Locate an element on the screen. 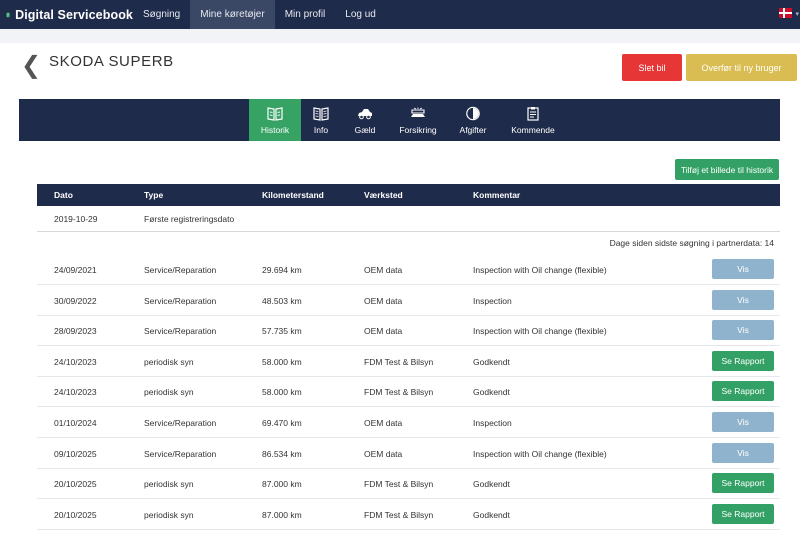 This screenshot has height=535, width=800. column-header: Dato is located at coordinates (63, 195).